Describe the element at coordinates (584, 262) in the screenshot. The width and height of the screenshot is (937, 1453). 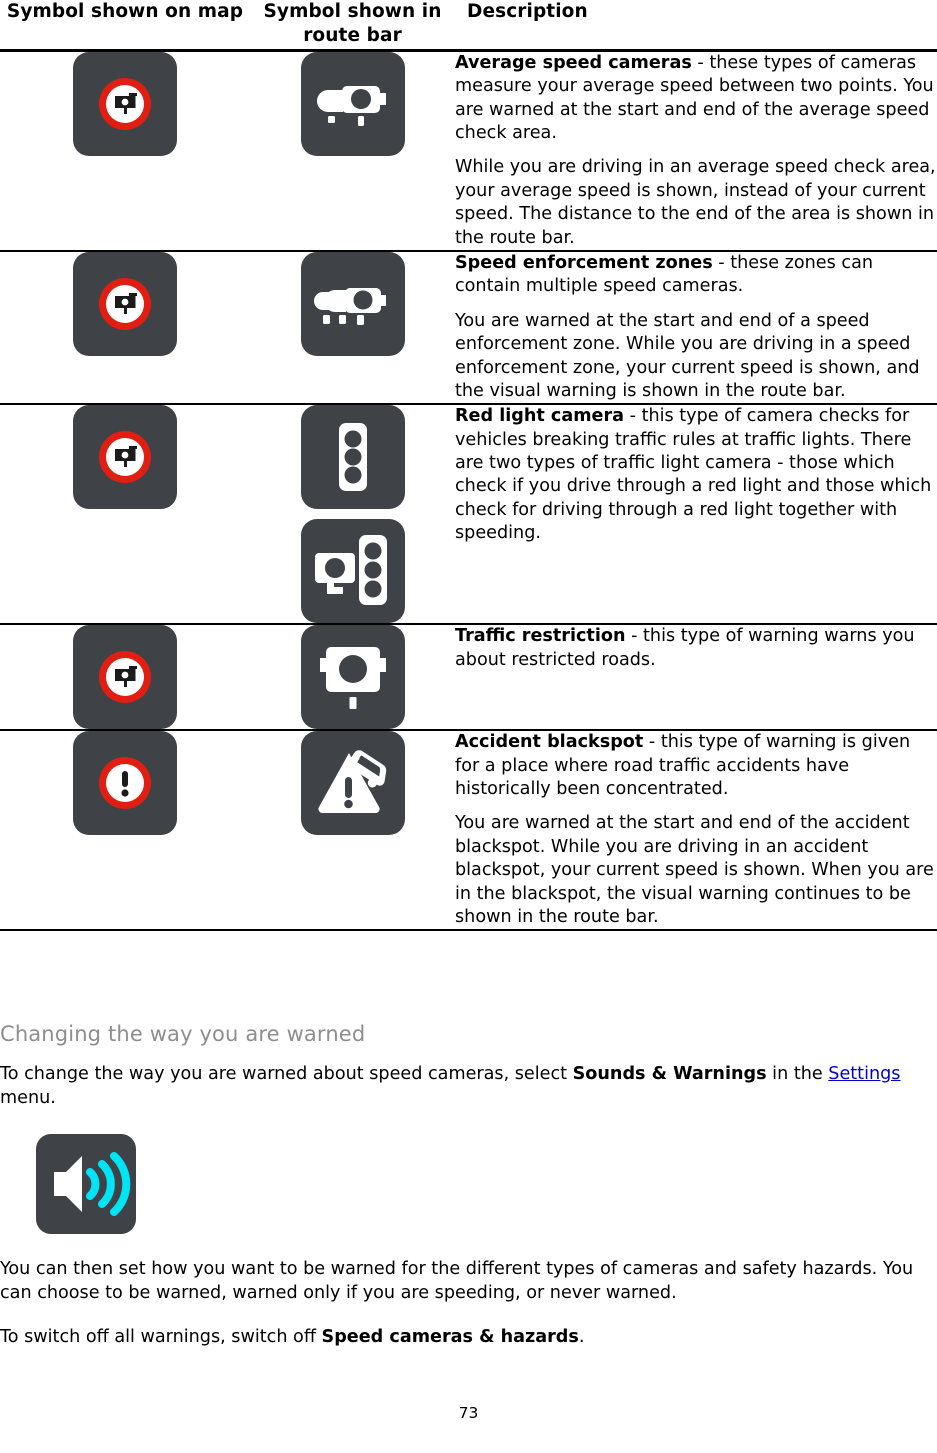
I see `row-title: Speed enforcement zones` at that location.